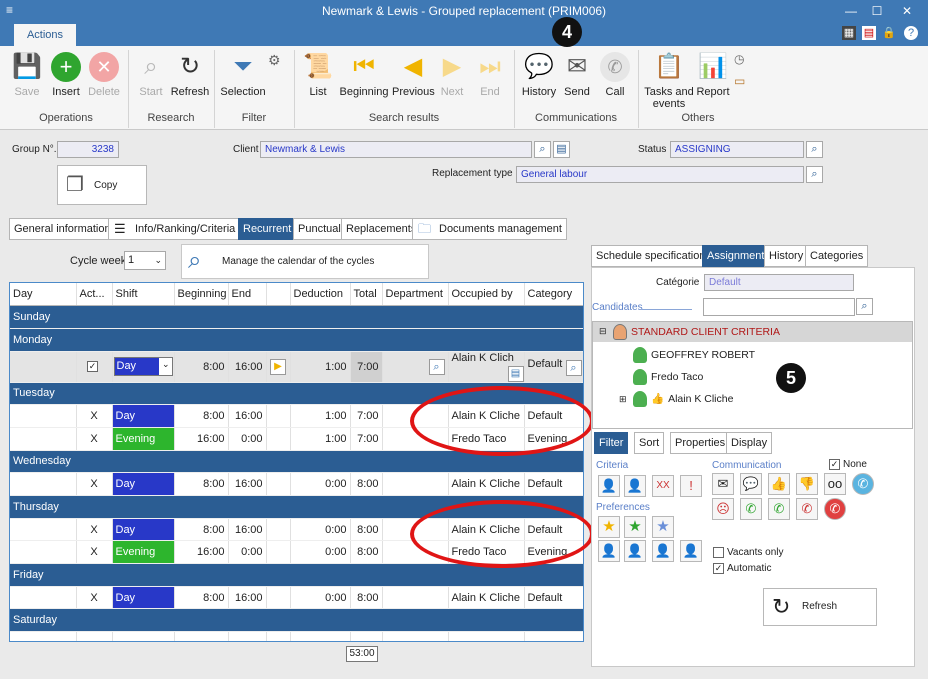 The height and width of the screenshot is (679, 928). Describe the element at coordinates (911, 33) in the screenshot. I see `help-icon: ?` at that location.